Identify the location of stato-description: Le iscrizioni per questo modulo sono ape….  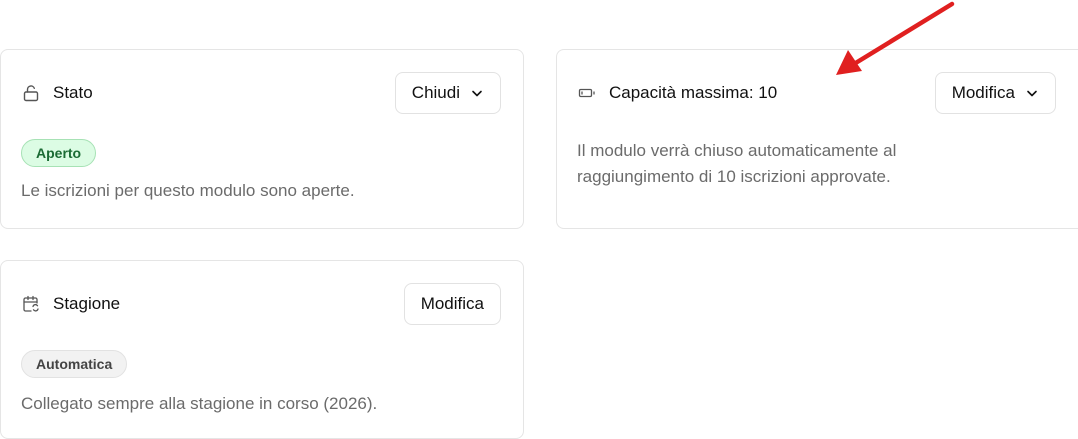
(188, 190).